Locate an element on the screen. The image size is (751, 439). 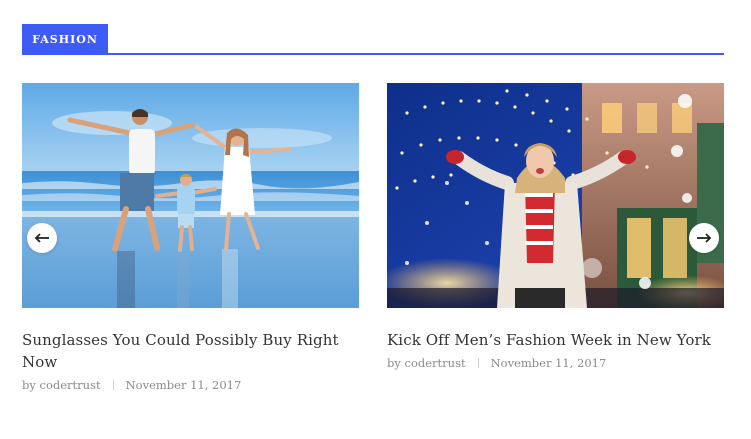
carousel-prev-button is located at coordinates (42, 238).